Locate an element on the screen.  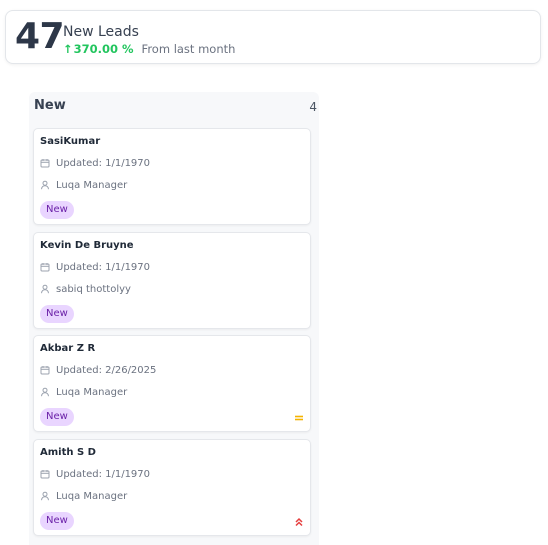
lead-name: Kevin De Bruyne is located at coordinates (87, 245).